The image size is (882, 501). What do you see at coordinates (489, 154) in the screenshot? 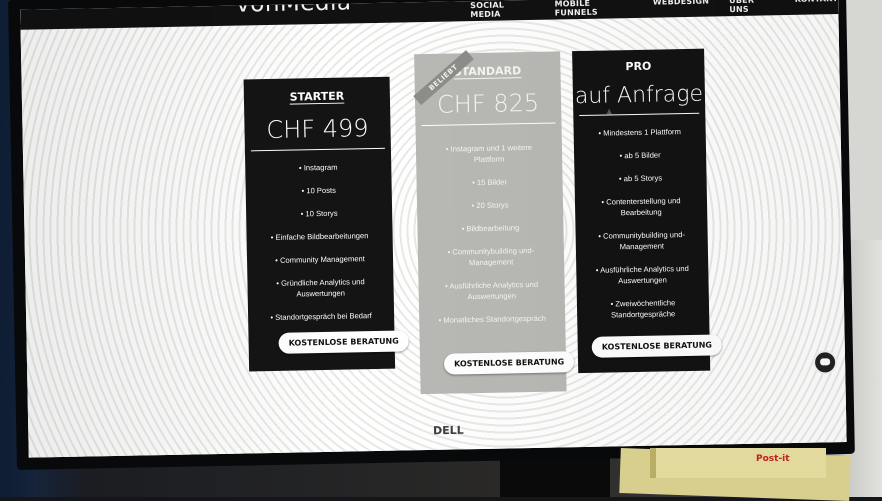
I see `feature-item: Instagram und 1 weitere Plattform` at bounding box center [489, 154].